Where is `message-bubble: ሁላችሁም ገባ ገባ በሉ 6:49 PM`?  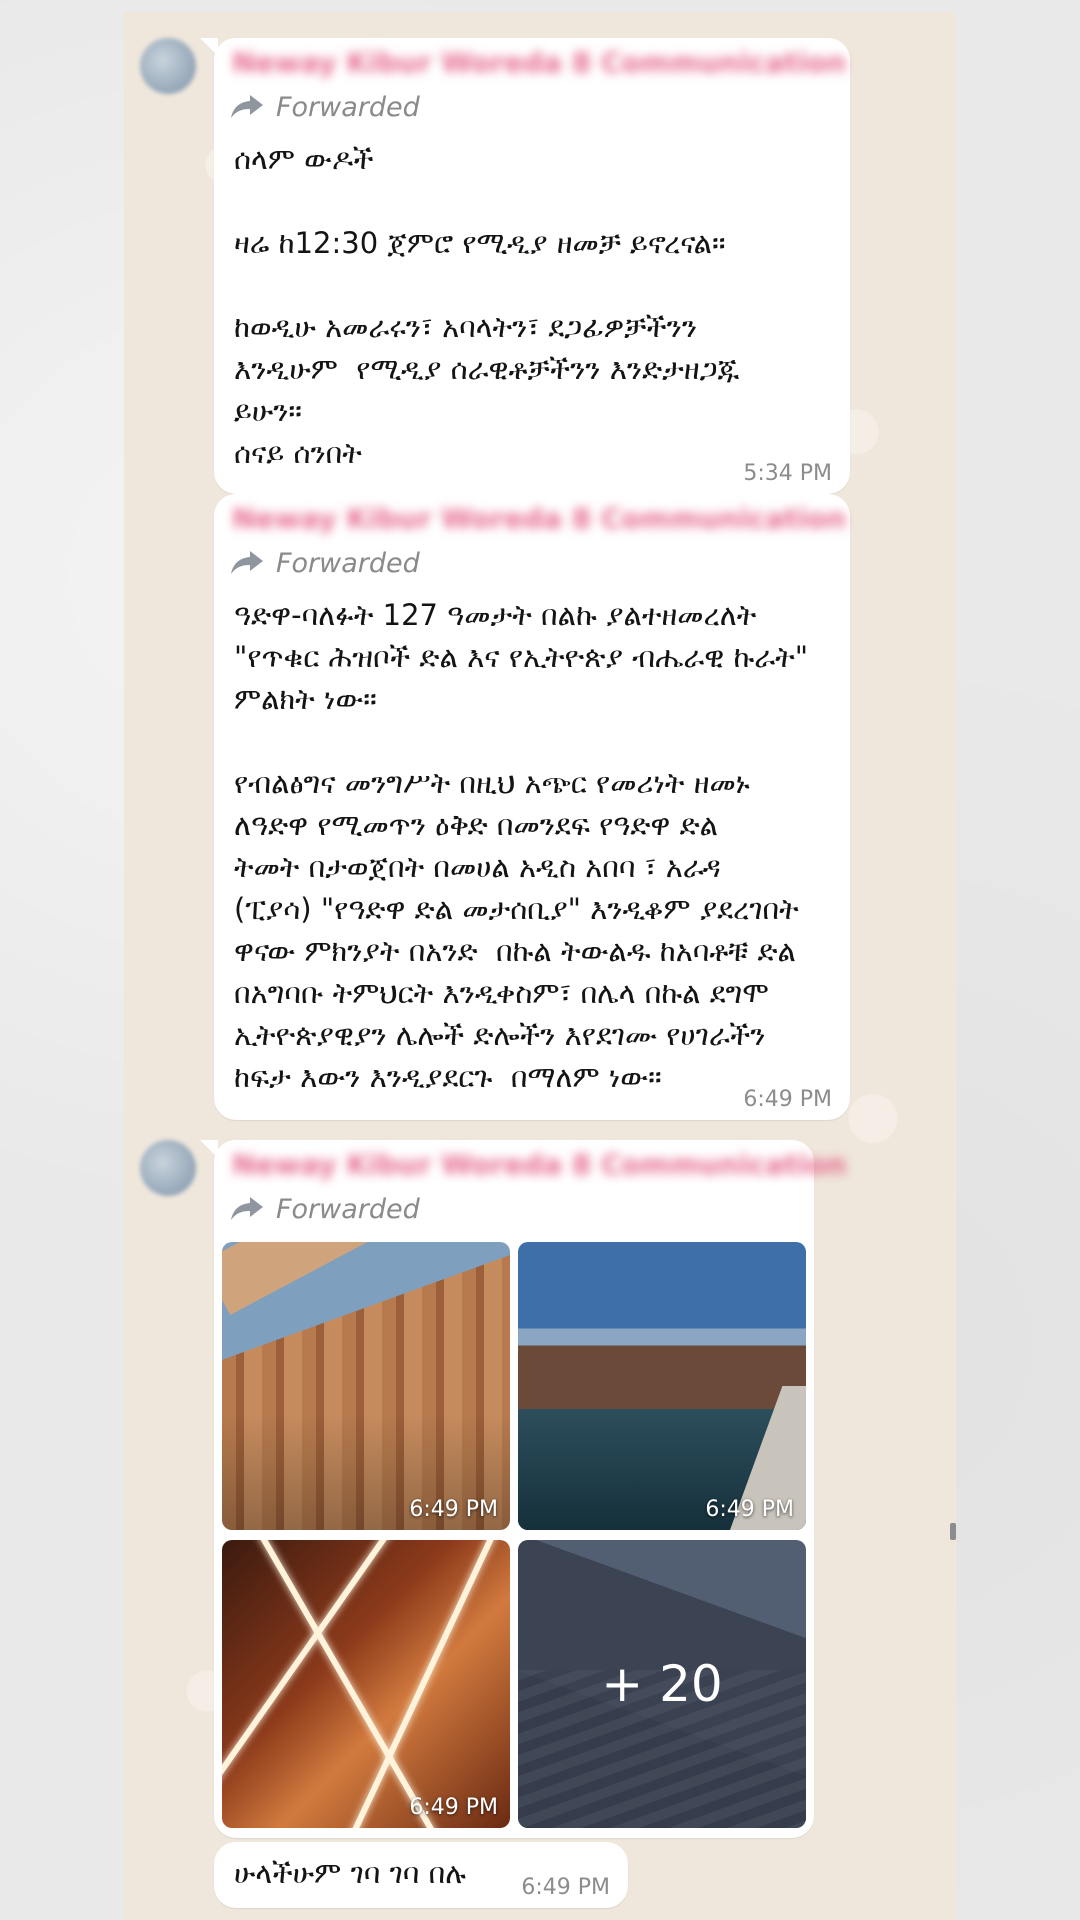
message-bubble: ሁላችሁም ገባ ገባ በሉ 6:49 PM is located at coordinates (421, 1875).